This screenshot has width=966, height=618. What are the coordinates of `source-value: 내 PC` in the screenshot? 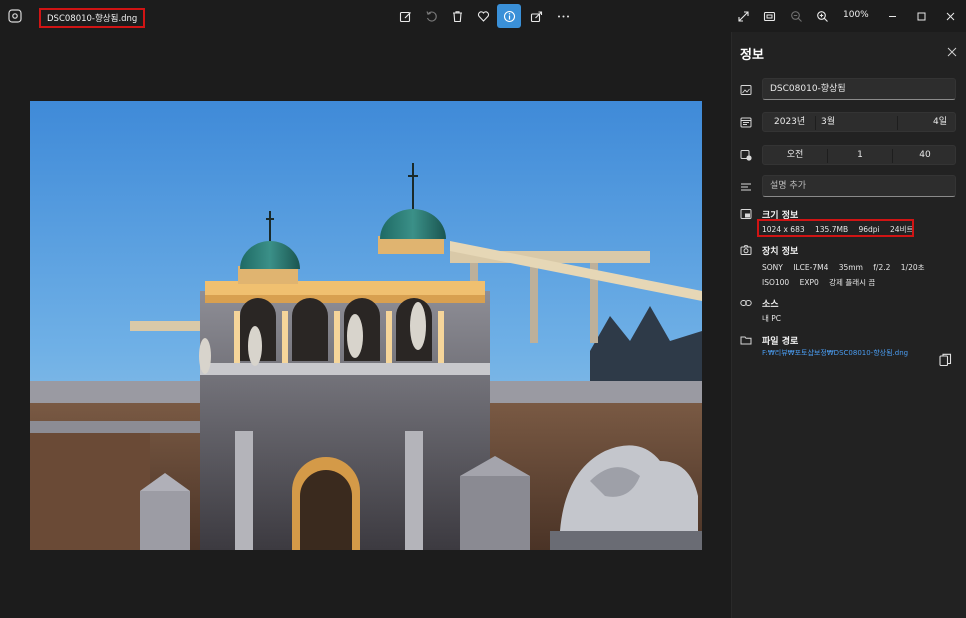 It's located at (772, 318).